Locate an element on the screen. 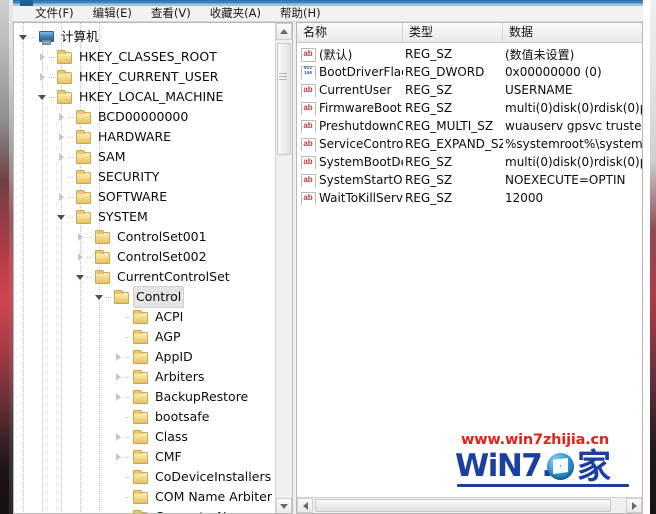 The width and height of the screenshot is (656, 514). column-header-data: 数据 is located at coordinates (572, 32).